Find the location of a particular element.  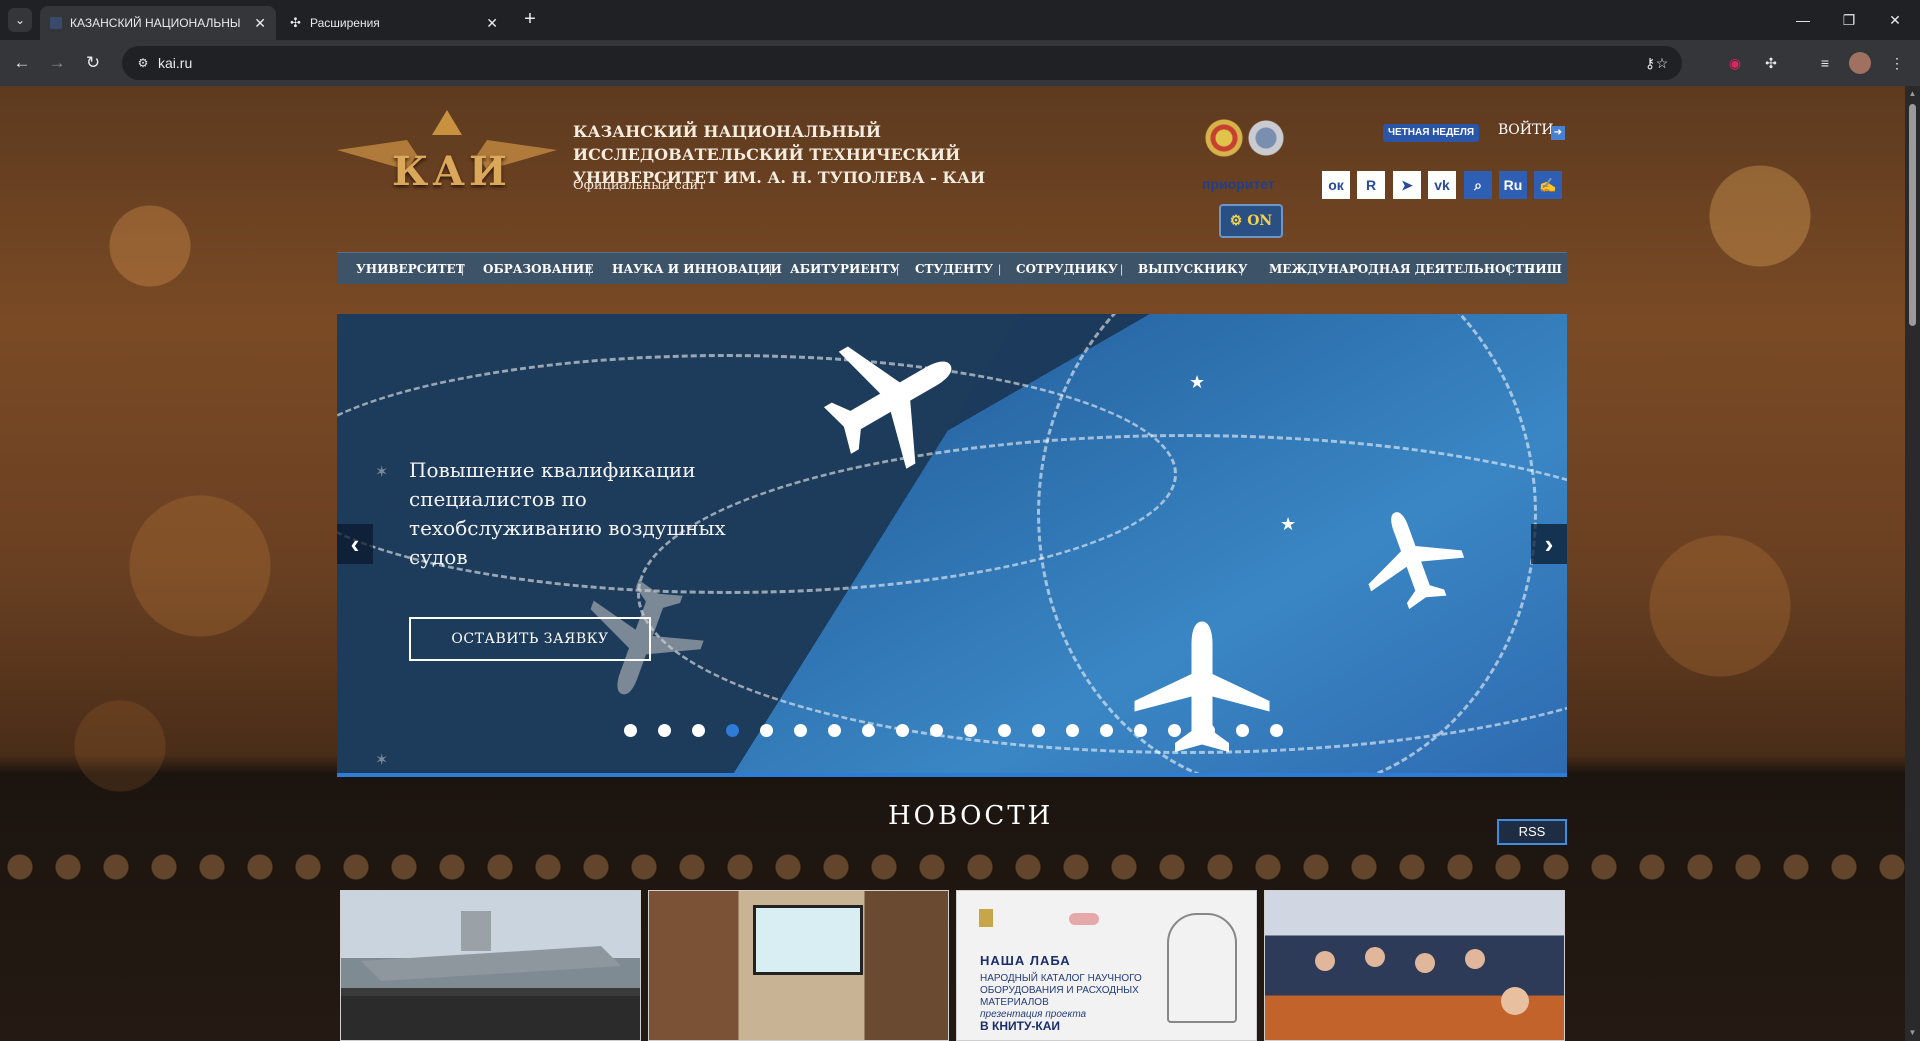

signature-icon: ✍ is located at coordinates (1548, 185).